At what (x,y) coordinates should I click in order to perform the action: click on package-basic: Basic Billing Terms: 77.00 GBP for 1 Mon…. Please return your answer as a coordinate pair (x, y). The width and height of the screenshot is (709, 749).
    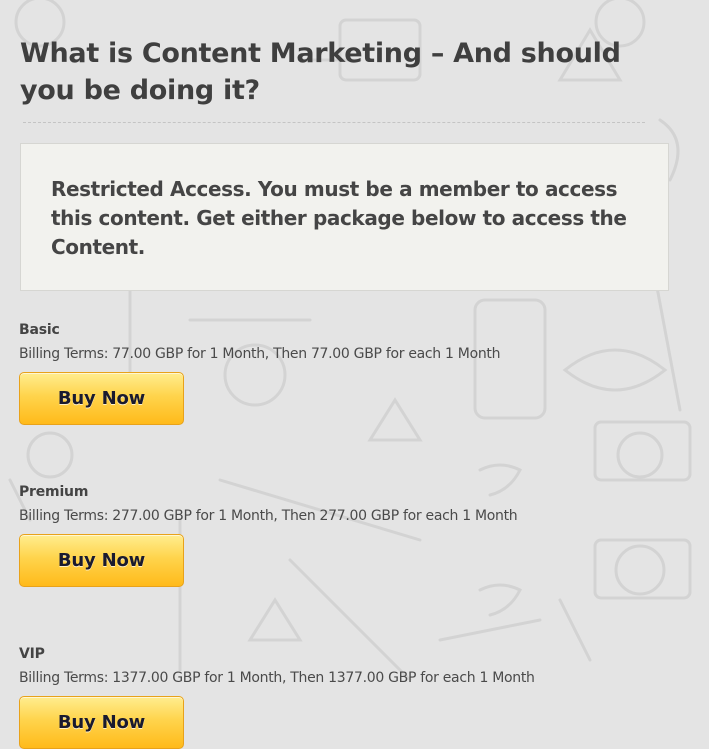
    Looking at the image, I should click on (329, 372).